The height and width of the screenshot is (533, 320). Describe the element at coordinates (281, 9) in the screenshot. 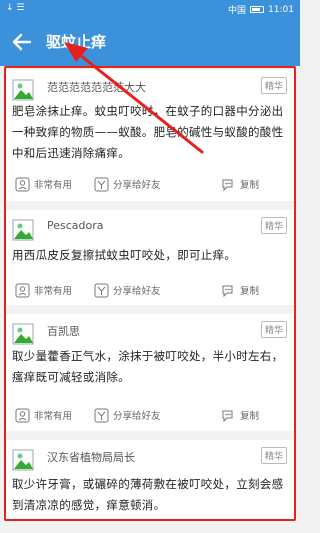

I see `status-time: 11:01` at that location.